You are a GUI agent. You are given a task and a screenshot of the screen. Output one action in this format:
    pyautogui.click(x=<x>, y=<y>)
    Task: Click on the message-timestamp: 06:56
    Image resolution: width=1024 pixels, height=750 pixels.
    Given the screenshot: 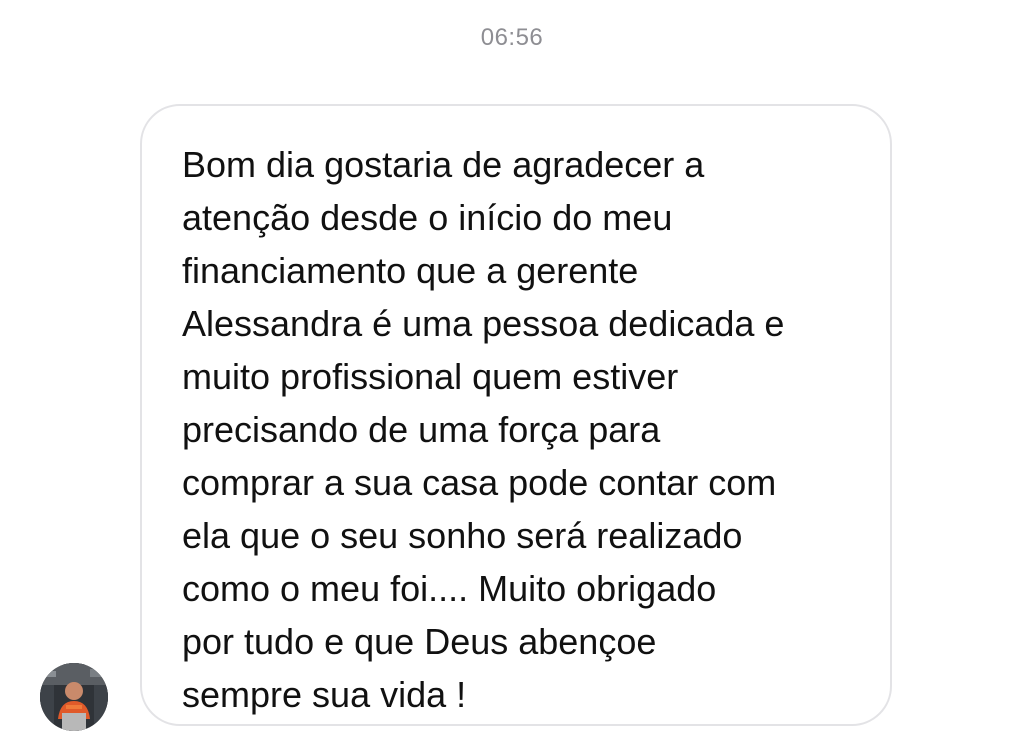 What is the action you would take?
    pyautogui.click(x=512, y=37)
    